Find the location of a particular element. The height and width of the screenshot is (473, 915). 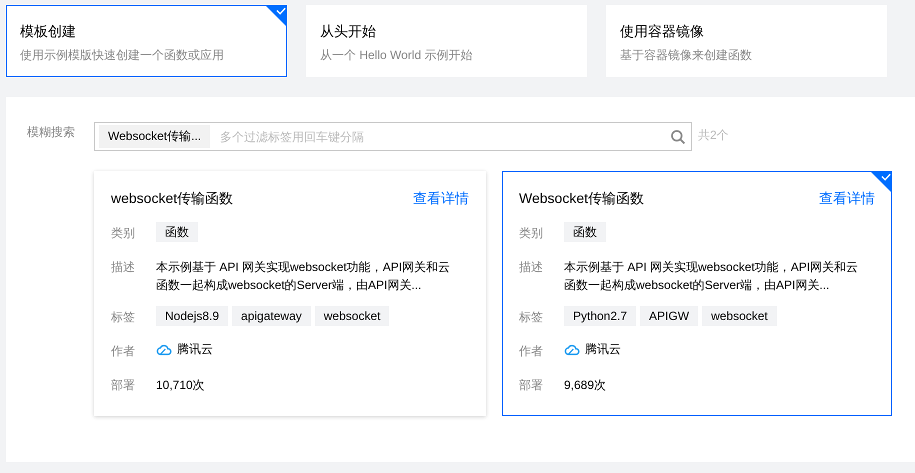

mode-title: 模板创建 is located at coordinates (48, 32).